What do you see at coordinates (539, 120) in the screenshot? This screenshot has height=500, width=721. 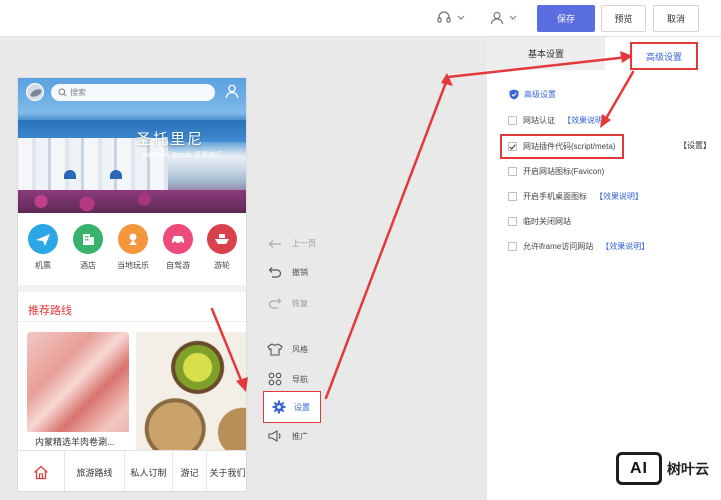 I see `option-label: 网站认证` at bounding box center [539, 120].